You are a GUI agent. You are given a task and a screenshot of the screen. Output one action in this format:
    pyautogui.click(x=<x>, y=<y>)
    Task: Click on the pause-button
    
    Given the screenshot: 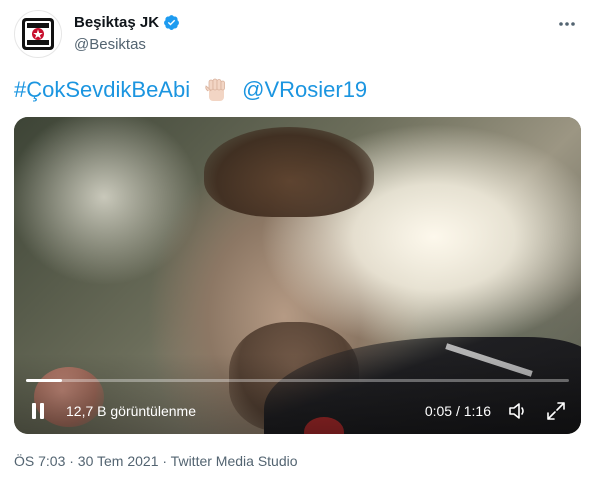 What is the action you would take?
    pyautogui.click(x=38, y=411)
    